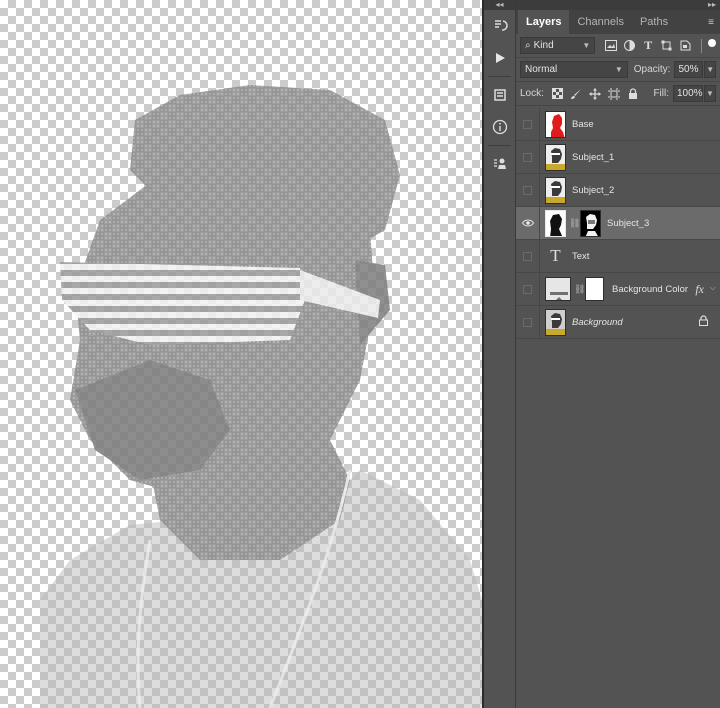 The width and height of the screenshot is (720, 708). Describe the element at coordinates (593, 190) in the screenshot. I see `layer-name: Subject_2` at that location.